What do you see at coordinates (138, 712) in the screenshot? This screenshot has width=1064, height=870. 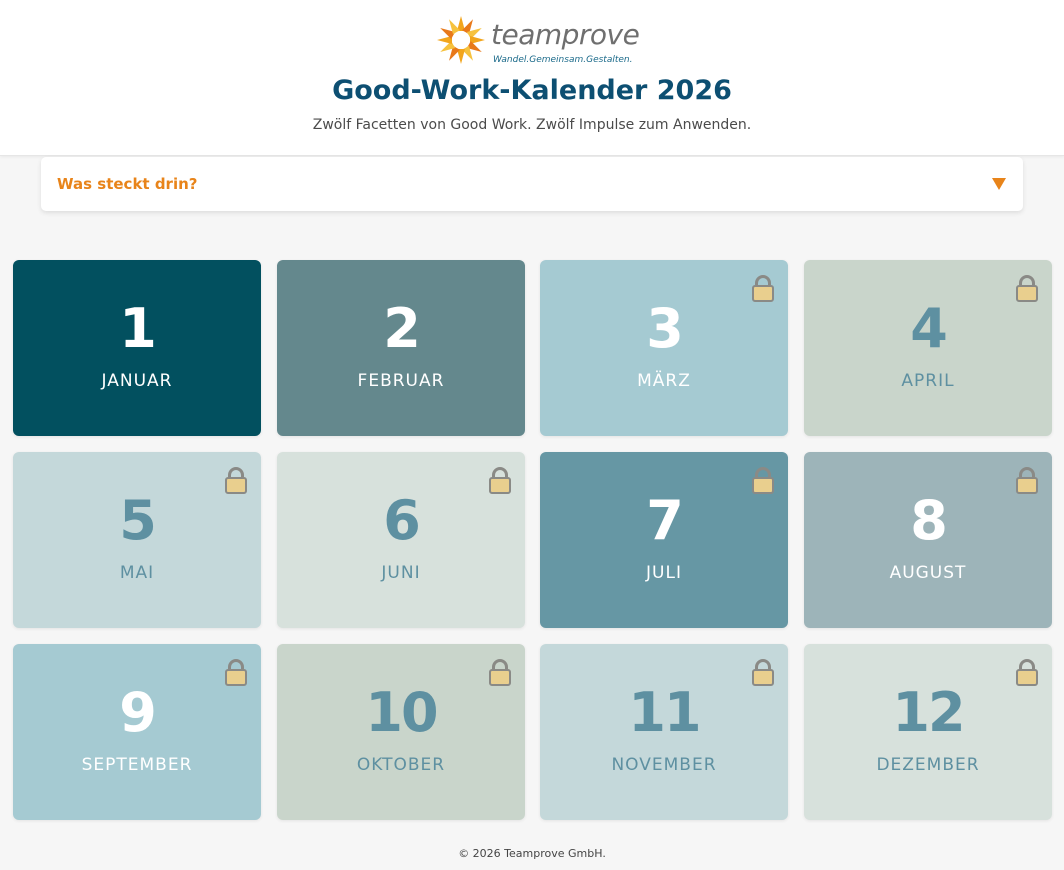 I see `month-number: 9` at bounding box center [138, 712].